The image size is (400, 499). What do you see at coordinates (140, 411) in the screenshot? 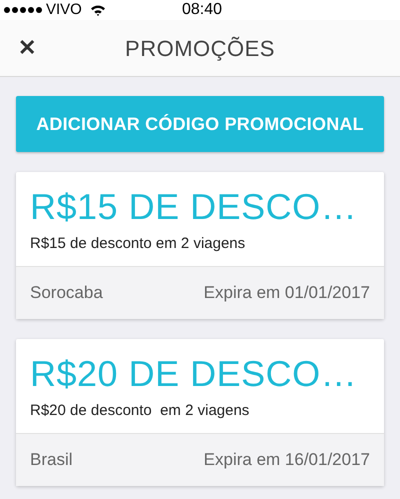
I see `promo-description: R$20 de desconto em 2 viagens` at bounding box center [140, 411].